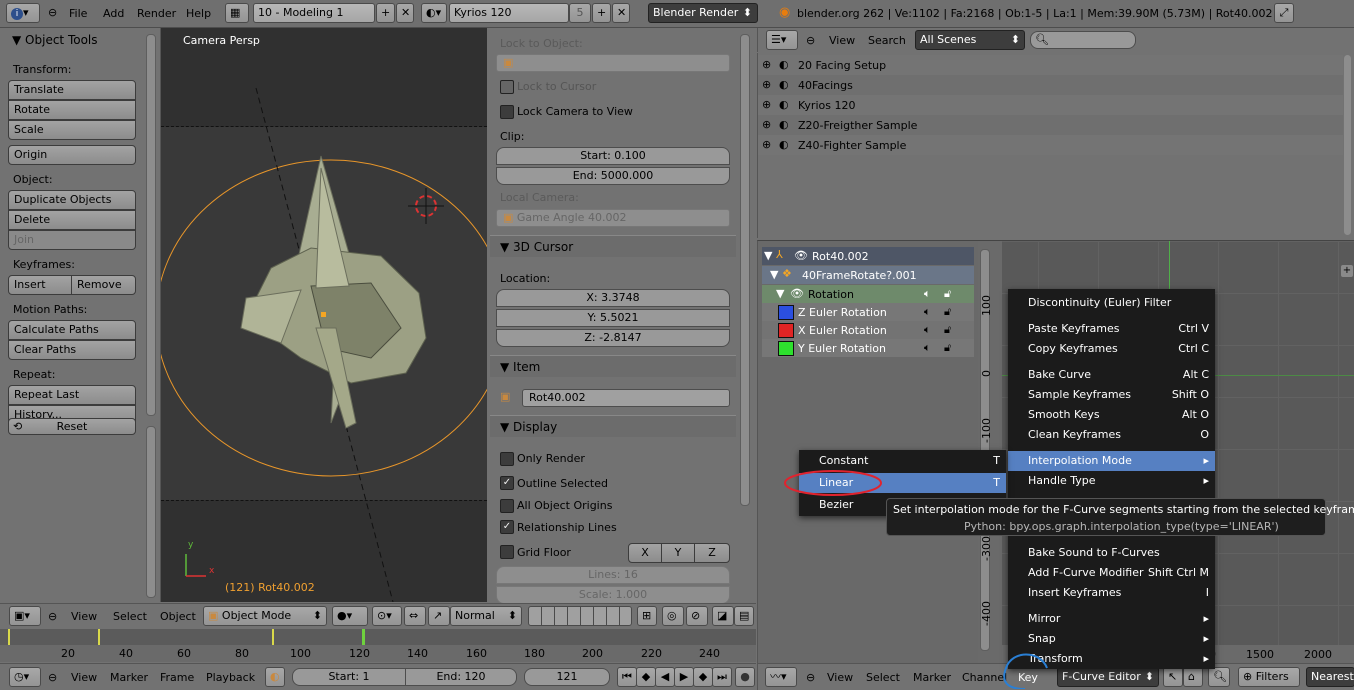  I want to click on prev-keyframe-button: ◆, so click(646, 677).